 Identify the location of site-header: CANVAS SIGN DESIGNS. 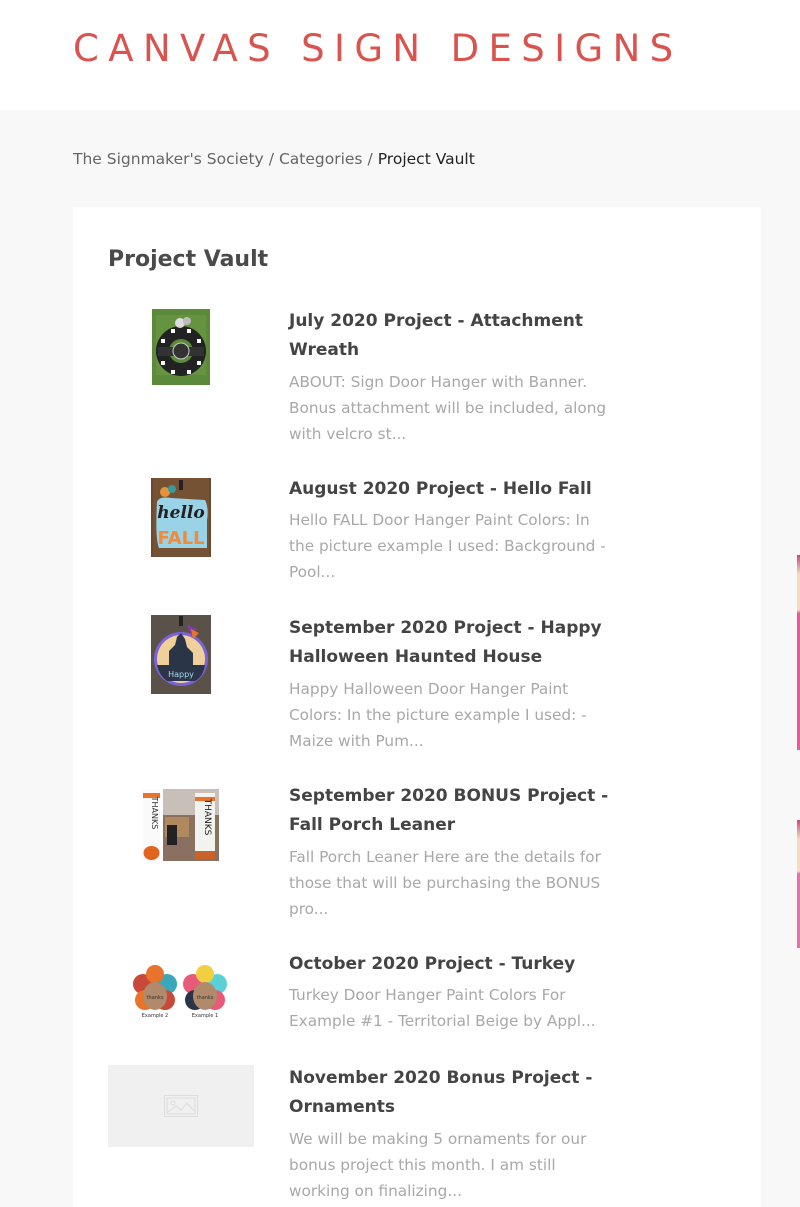
(400, 55).